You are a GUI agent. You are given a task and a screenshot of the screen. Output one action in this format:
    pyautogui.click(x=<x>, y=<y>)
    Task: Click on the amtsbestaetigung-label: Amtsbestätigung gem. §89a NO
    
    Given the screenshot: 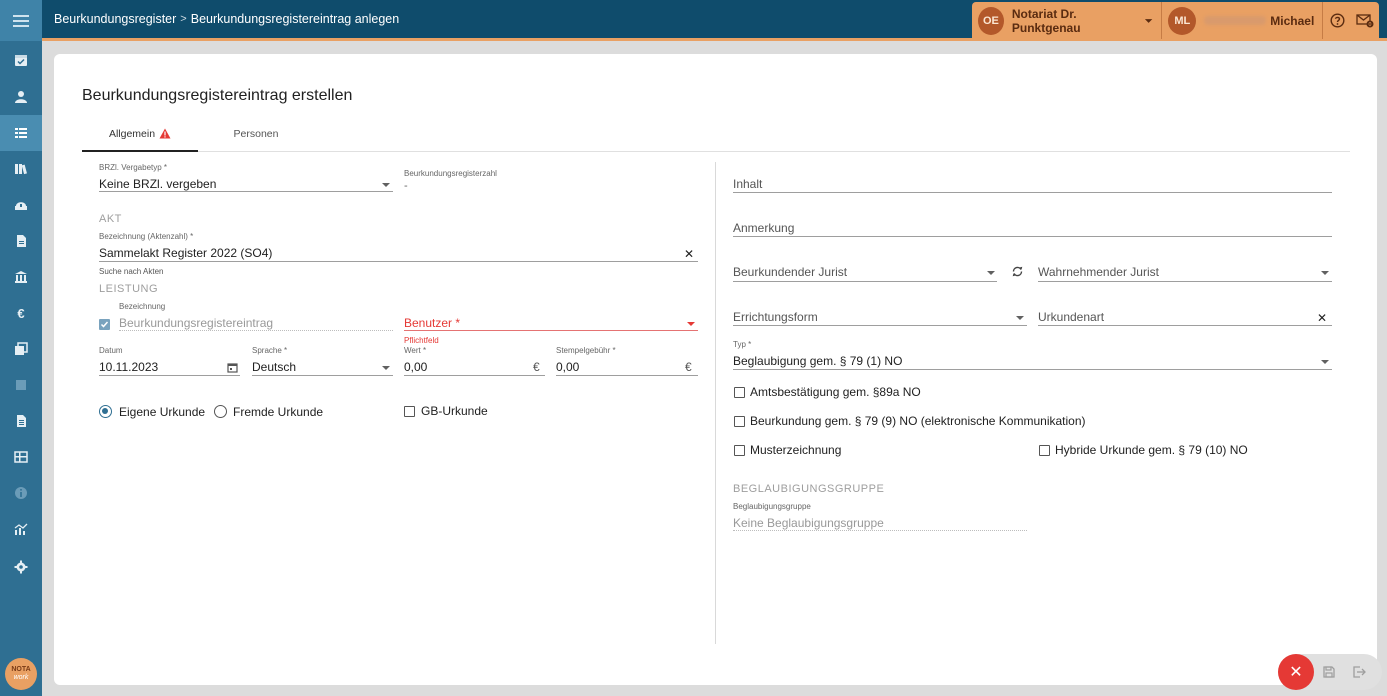 What is the action you would take?
    pyautogui.click(x=835, y=392)
    